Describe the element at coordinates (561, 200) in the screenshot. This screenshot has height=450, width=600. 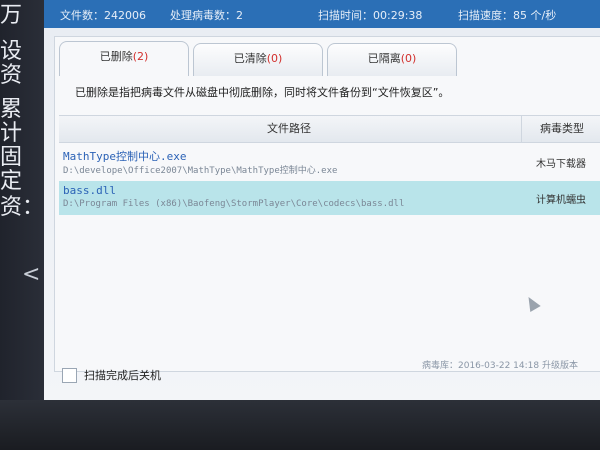
I see `virus-type: 计算机蠕虫` at that location.